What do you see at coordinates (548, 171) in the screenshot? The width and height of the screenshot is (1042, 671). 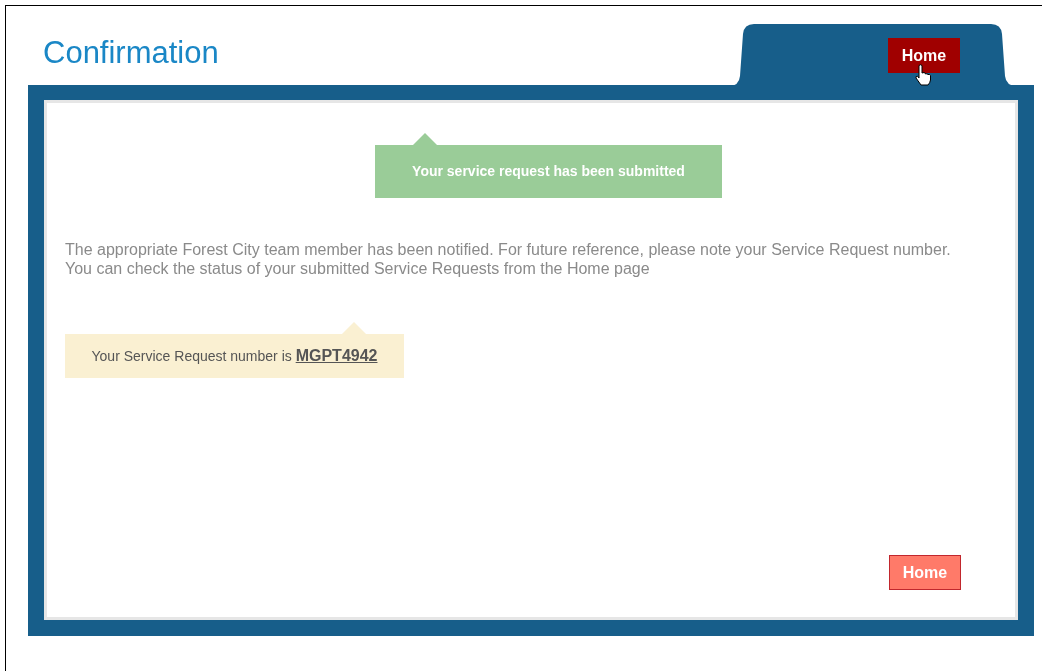 I see `notice-text: Your service request has been submitted` at bounding box center [548, 171].